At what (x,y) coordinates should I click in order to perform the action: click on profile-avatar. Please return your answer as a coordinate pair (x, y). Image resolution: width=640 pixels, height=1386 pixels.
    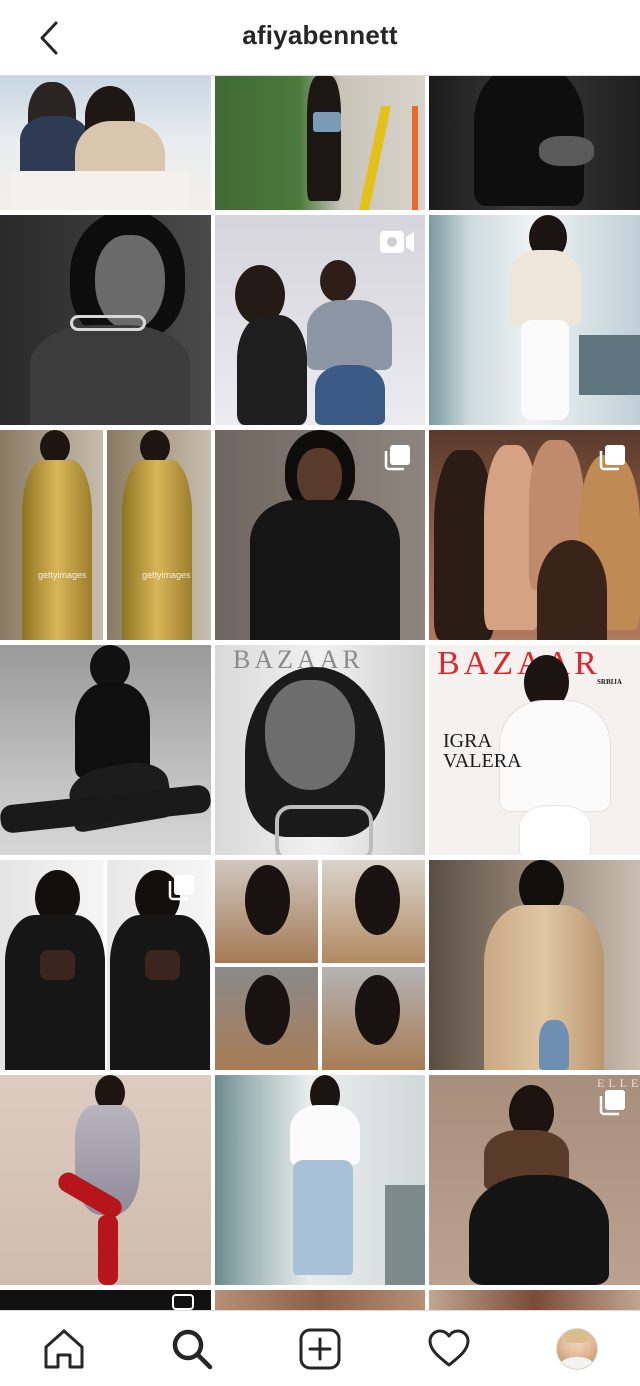
    Looking at the image, I should click on (577, 1349).